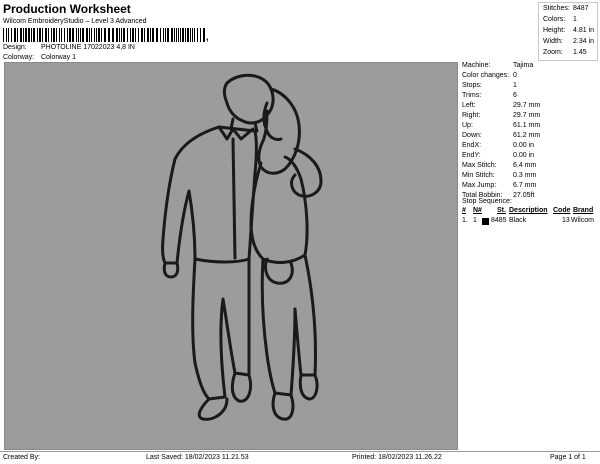 The height and width of the screenshot is (464, 600). Describe the element at coordinates (87, 47) in the screenshot. I see `design-value: PHOTOLINE 17022023 4,8 IN` at that location.